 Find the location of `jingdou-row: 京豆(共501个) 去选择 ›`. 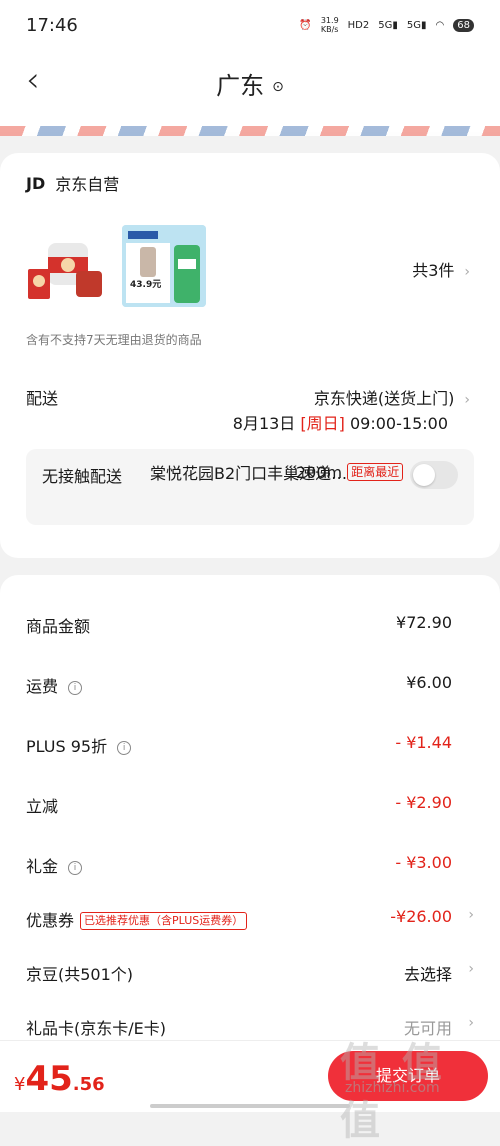

jingdou-row: 京豆(共501个) 去选择 › is located at coordinates (250, 976).